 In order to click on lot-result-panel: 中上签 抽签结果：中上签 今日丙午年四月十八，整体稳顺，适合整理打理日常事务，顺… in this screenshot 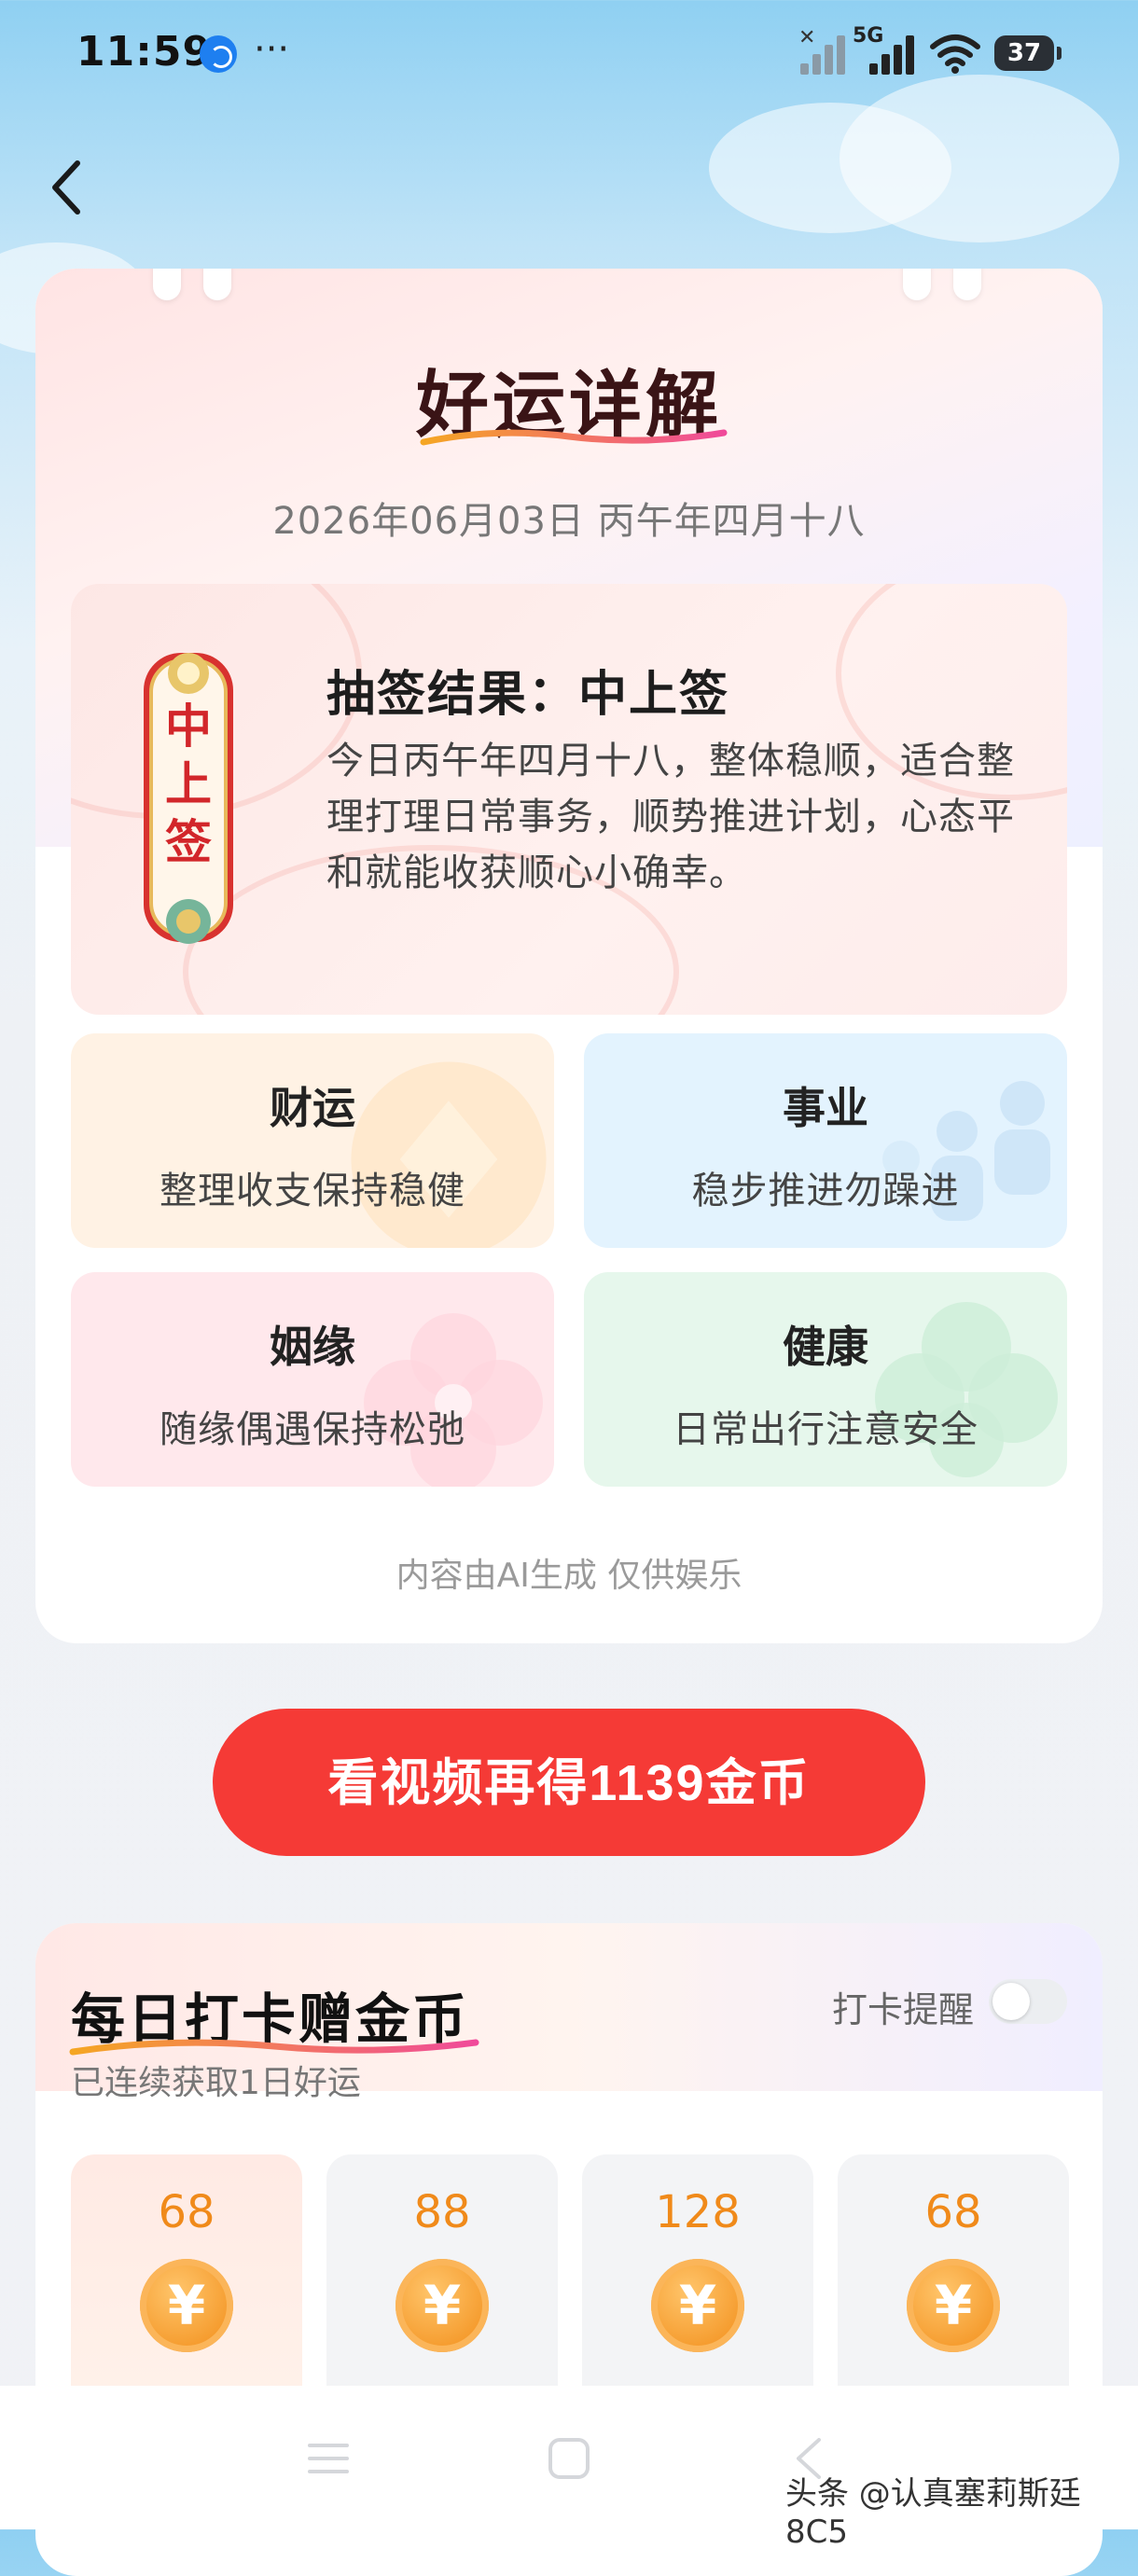, I will do `click(569, 799)`.